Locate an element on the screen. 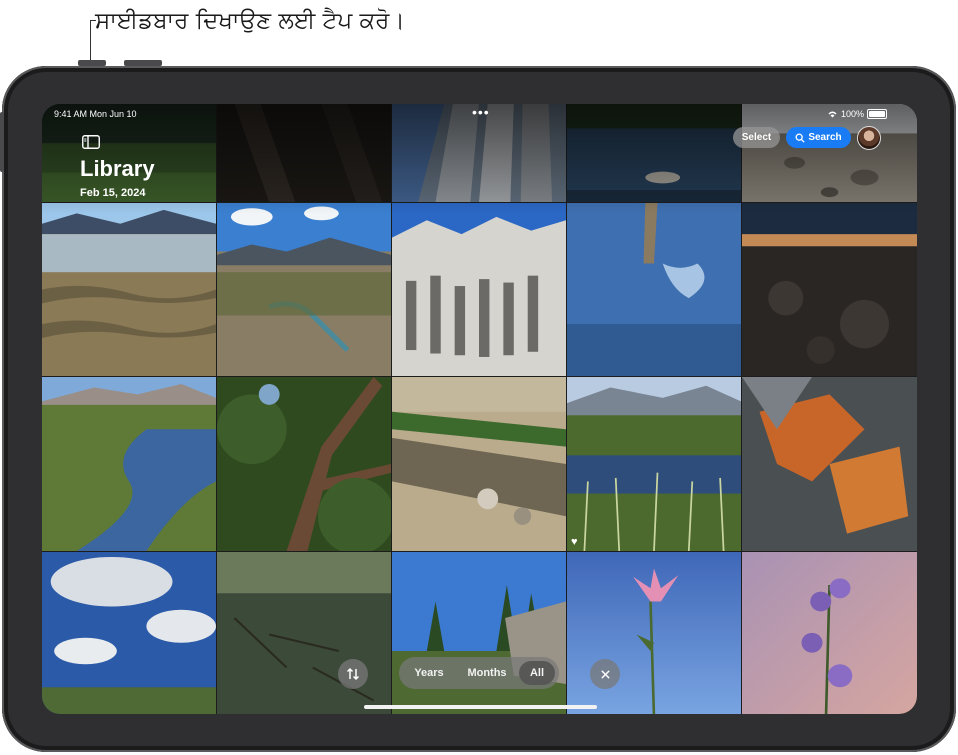 The width and height of the screenshot is (958, 755). segment-all: All is located at coordinates (537, 673).